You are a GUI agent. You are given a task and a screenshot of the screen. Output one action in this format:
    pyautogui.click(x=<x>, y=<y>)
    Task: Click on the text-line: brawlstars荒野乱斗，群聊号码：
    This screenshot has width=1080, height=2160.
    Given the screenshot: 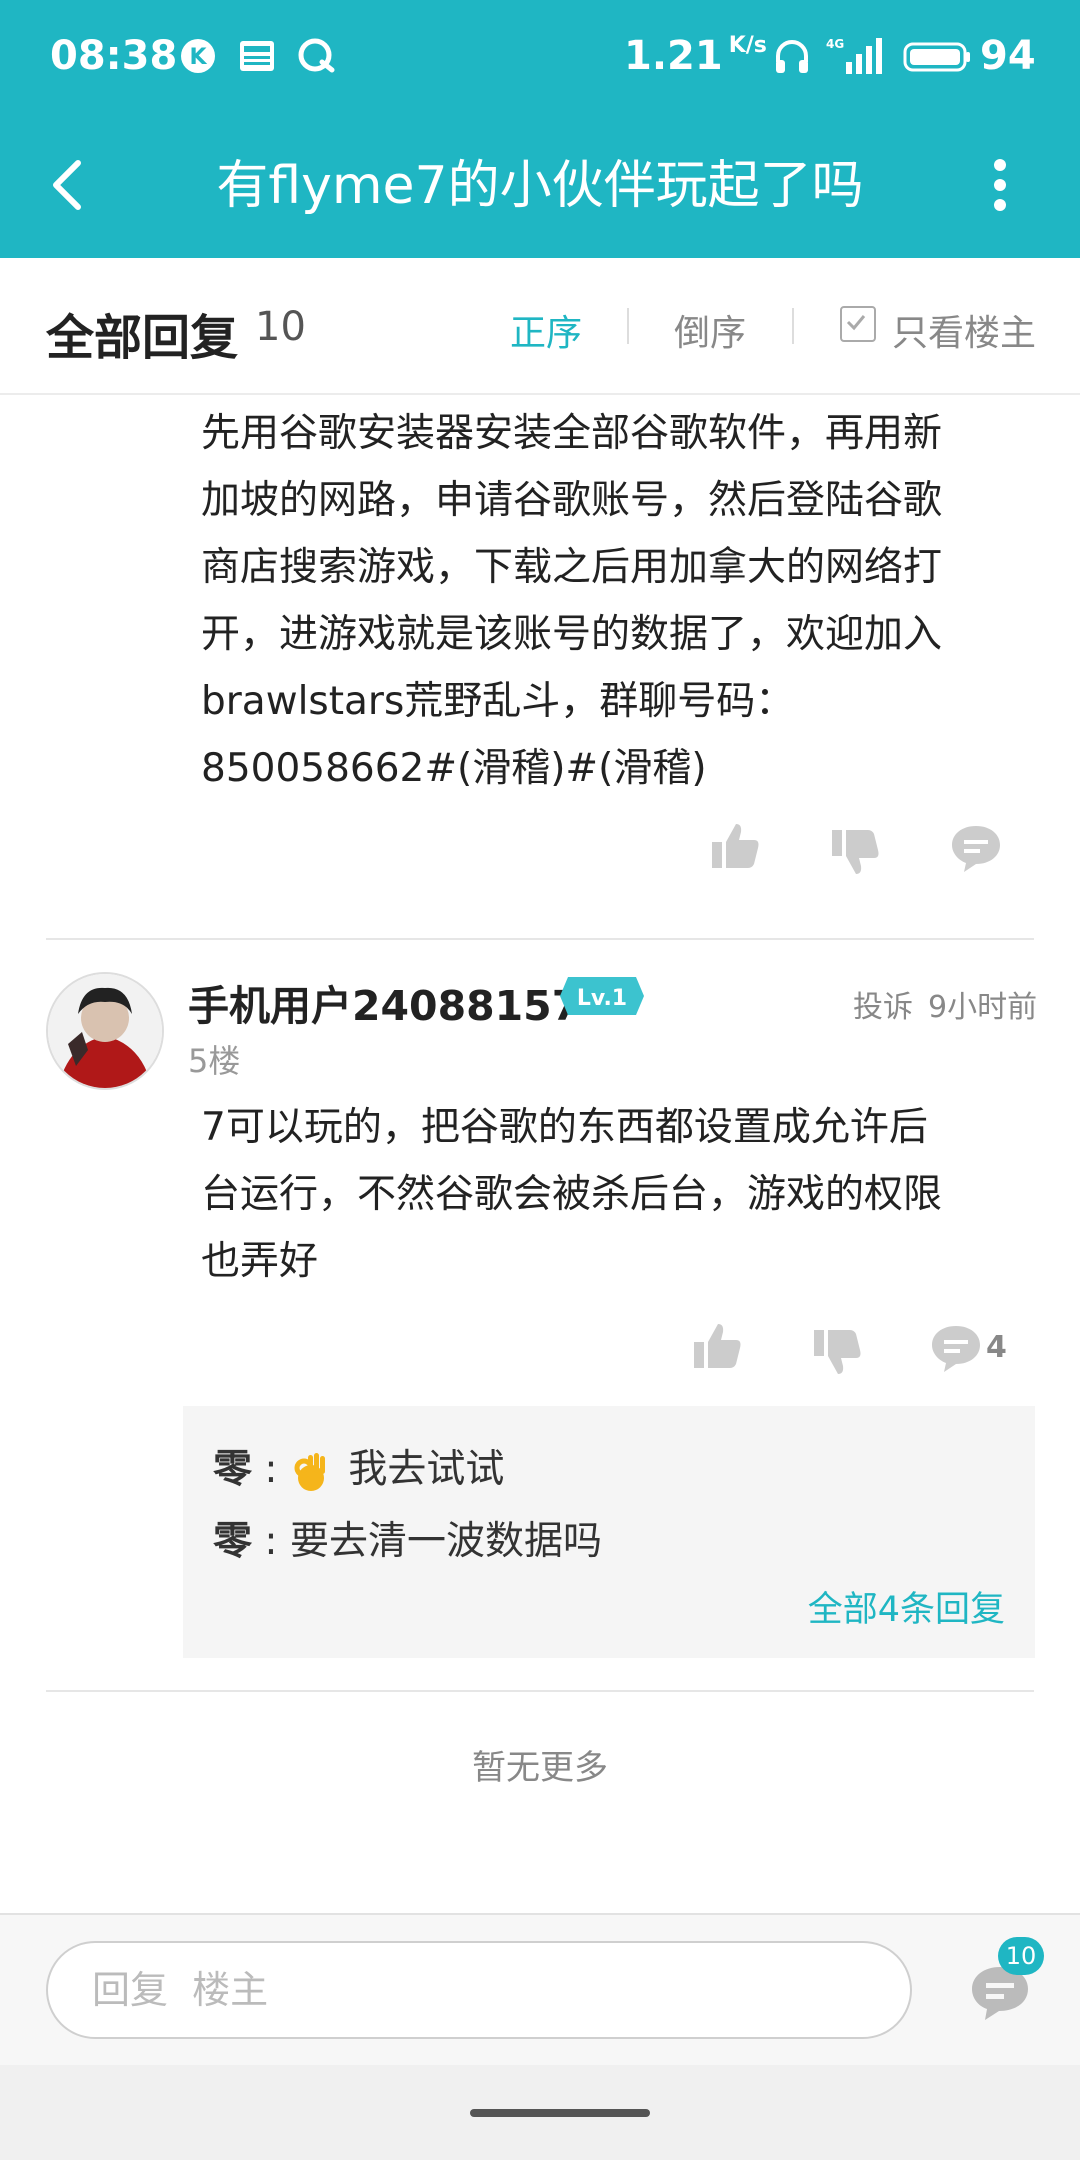 What is the action you would take?
    pyautogui.click(x=498, y=701)
    